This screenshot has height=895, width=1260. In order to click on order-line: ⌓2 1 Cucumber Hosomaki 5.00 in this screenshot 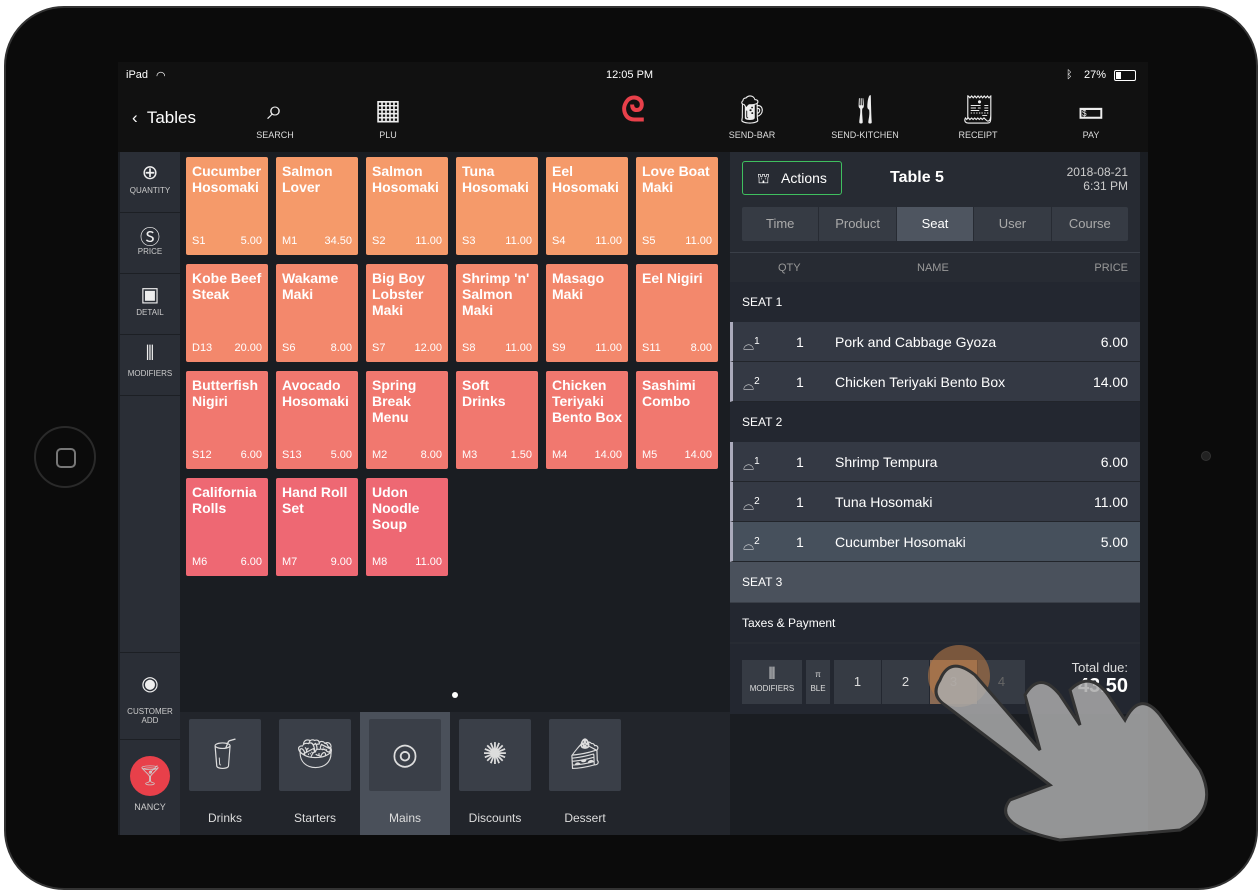, I will do `click(935, 542)`.